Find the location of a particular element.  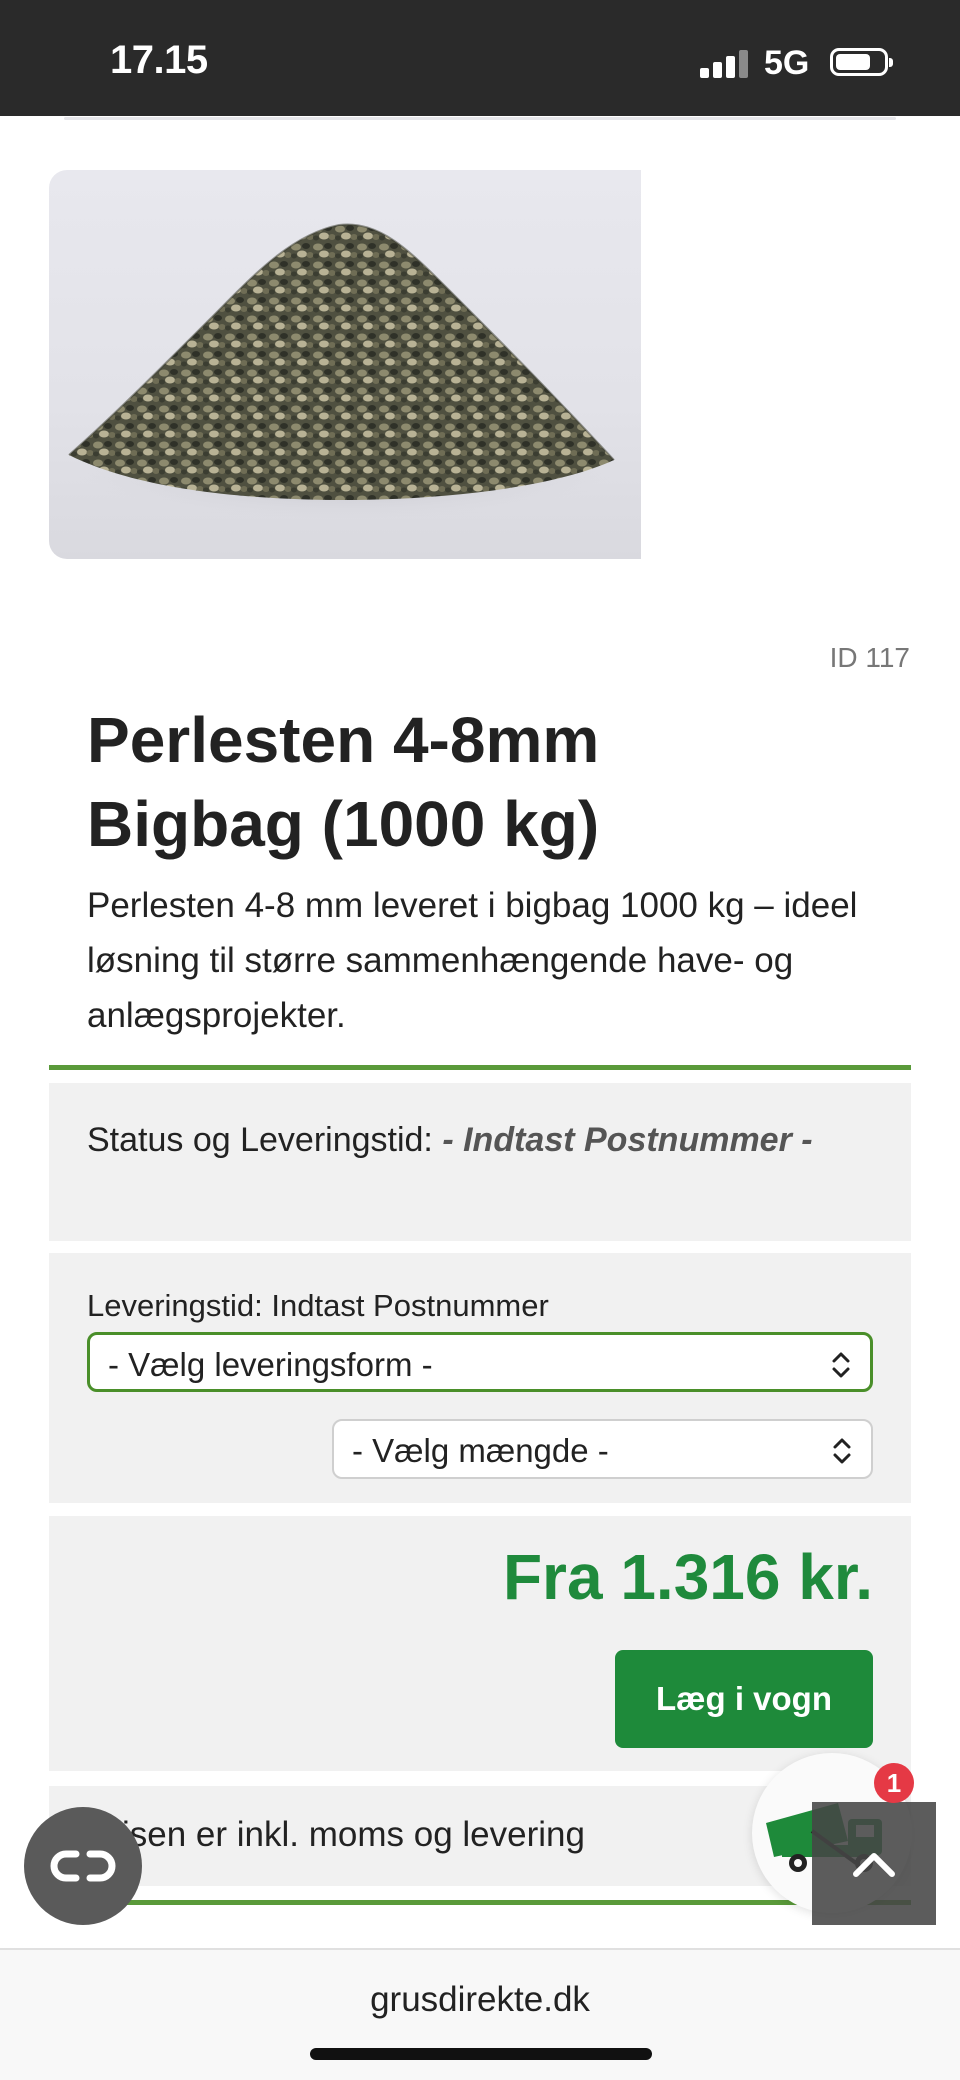

cart-count-badge: 1 is located at coordinates (894, 1783).